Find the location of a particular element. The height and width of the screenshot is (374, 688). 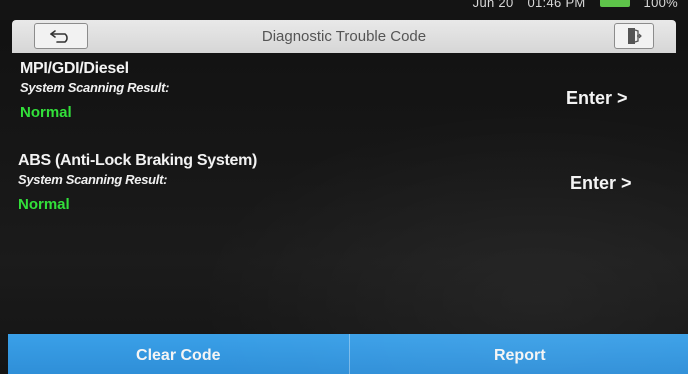

page-title: Diagnostic Trouble Code is located at coordinates (344, 36).